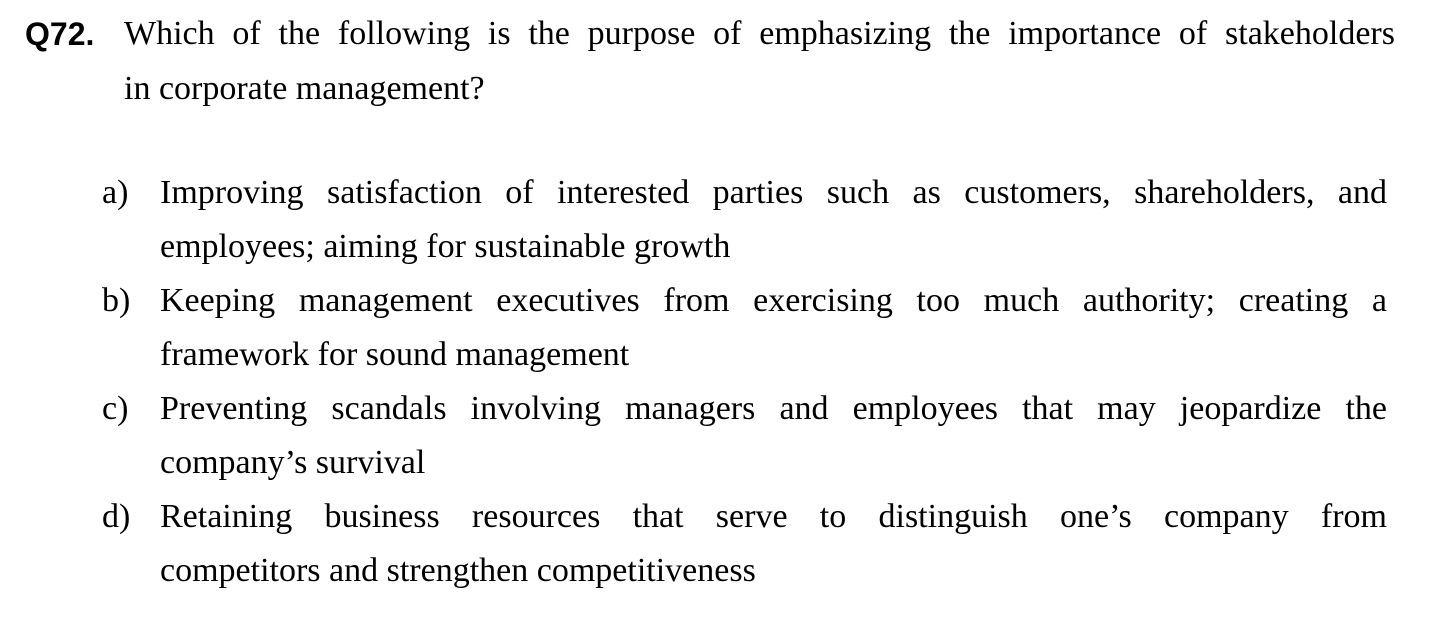  What do you see at coordinates (445, 246) in the screenshot?
I see `option-text-line: employees; aiming for sustainable growth` at bounding box center [445, 246].